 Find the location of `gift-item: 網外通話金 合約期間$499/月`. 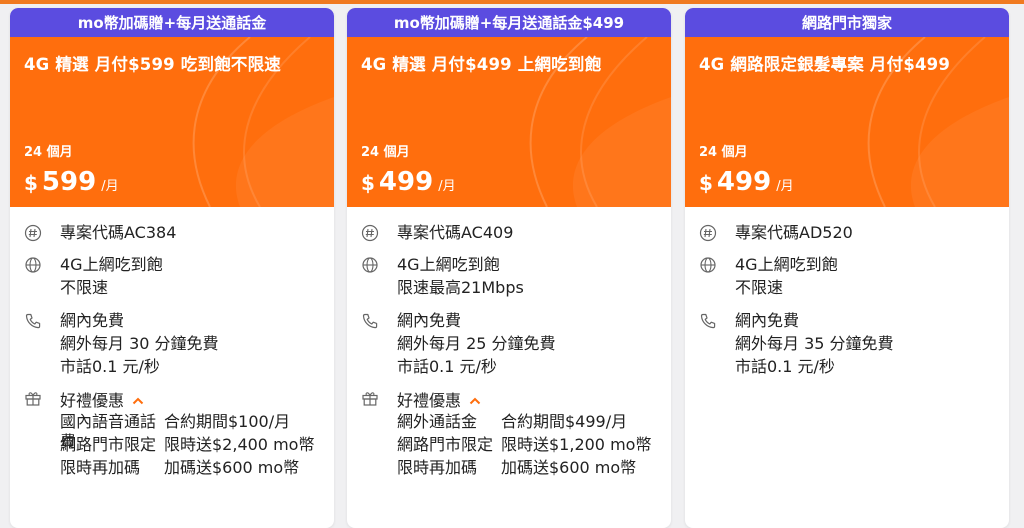

gift-item: 網外通話金 合約期間$499/月 is located at coordinates (524, 423).